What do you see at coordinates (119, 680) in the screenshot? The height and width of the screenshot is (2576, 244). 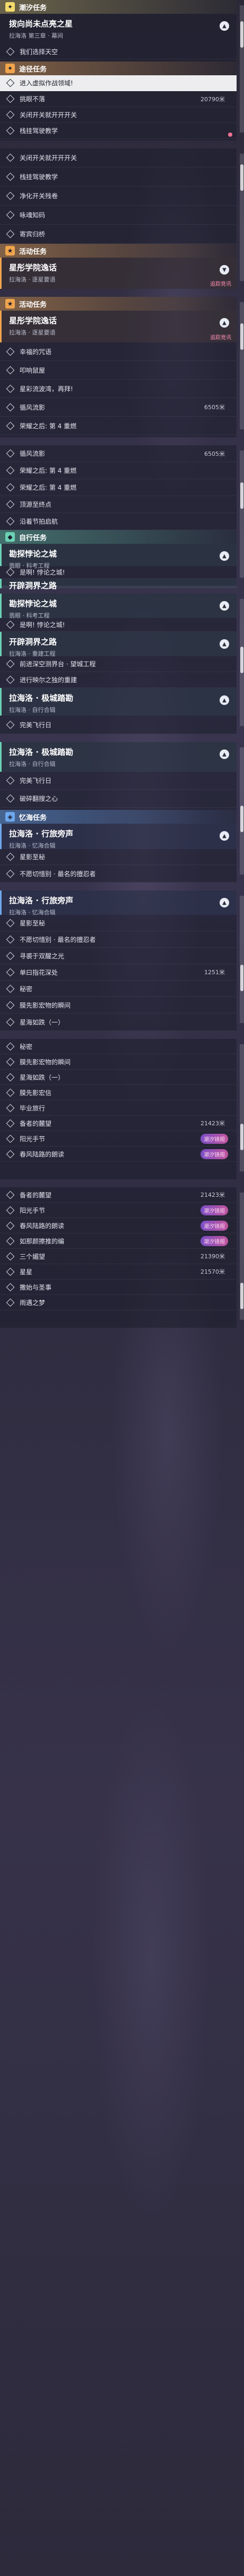 I see `objective: 进行映尔之独的重建` at bounding box center [119, 680].